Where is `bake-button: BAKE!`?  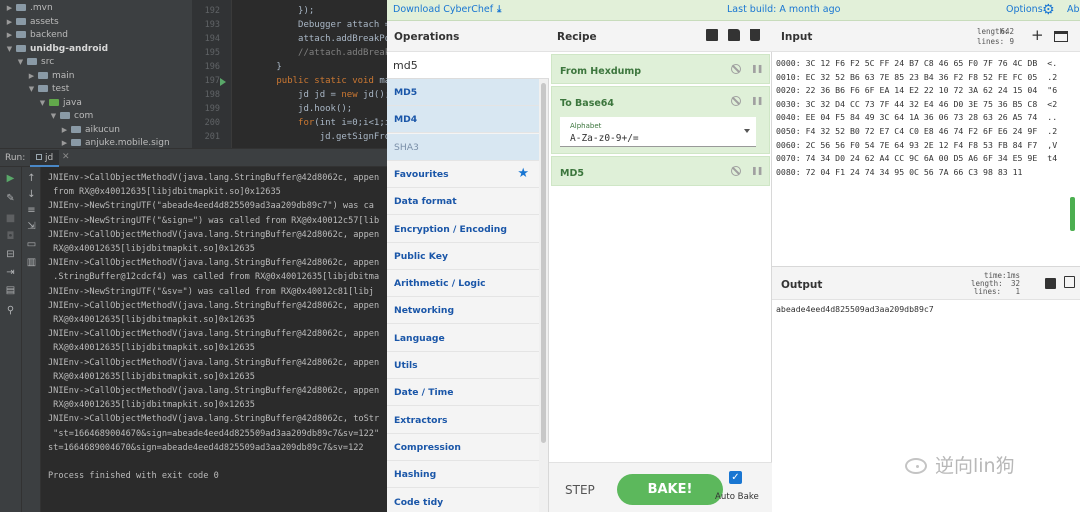
bake-button: BAKE! is located at coordinates (670, 489).